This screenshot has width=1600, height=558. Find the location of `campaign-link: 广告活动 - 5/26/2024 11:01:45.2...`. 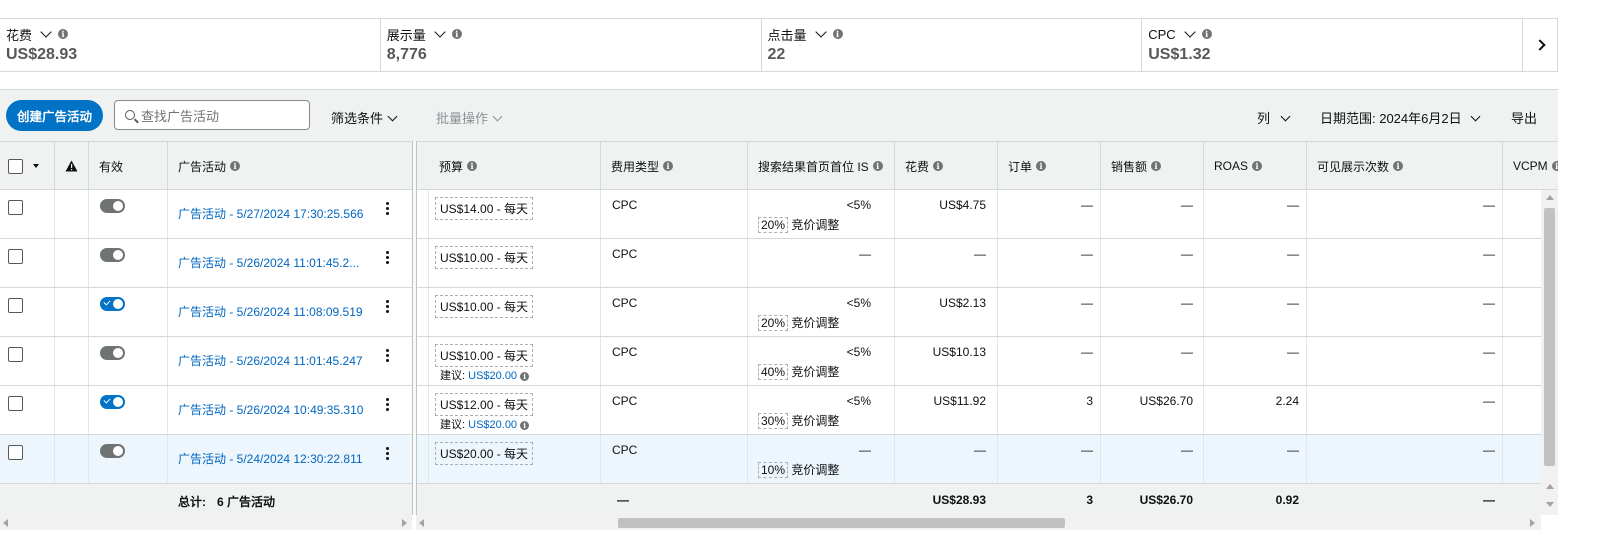

campaign-link: 广告活动 - 5/26/2024 11:01:45.2... is located at coordinates (275, 262).